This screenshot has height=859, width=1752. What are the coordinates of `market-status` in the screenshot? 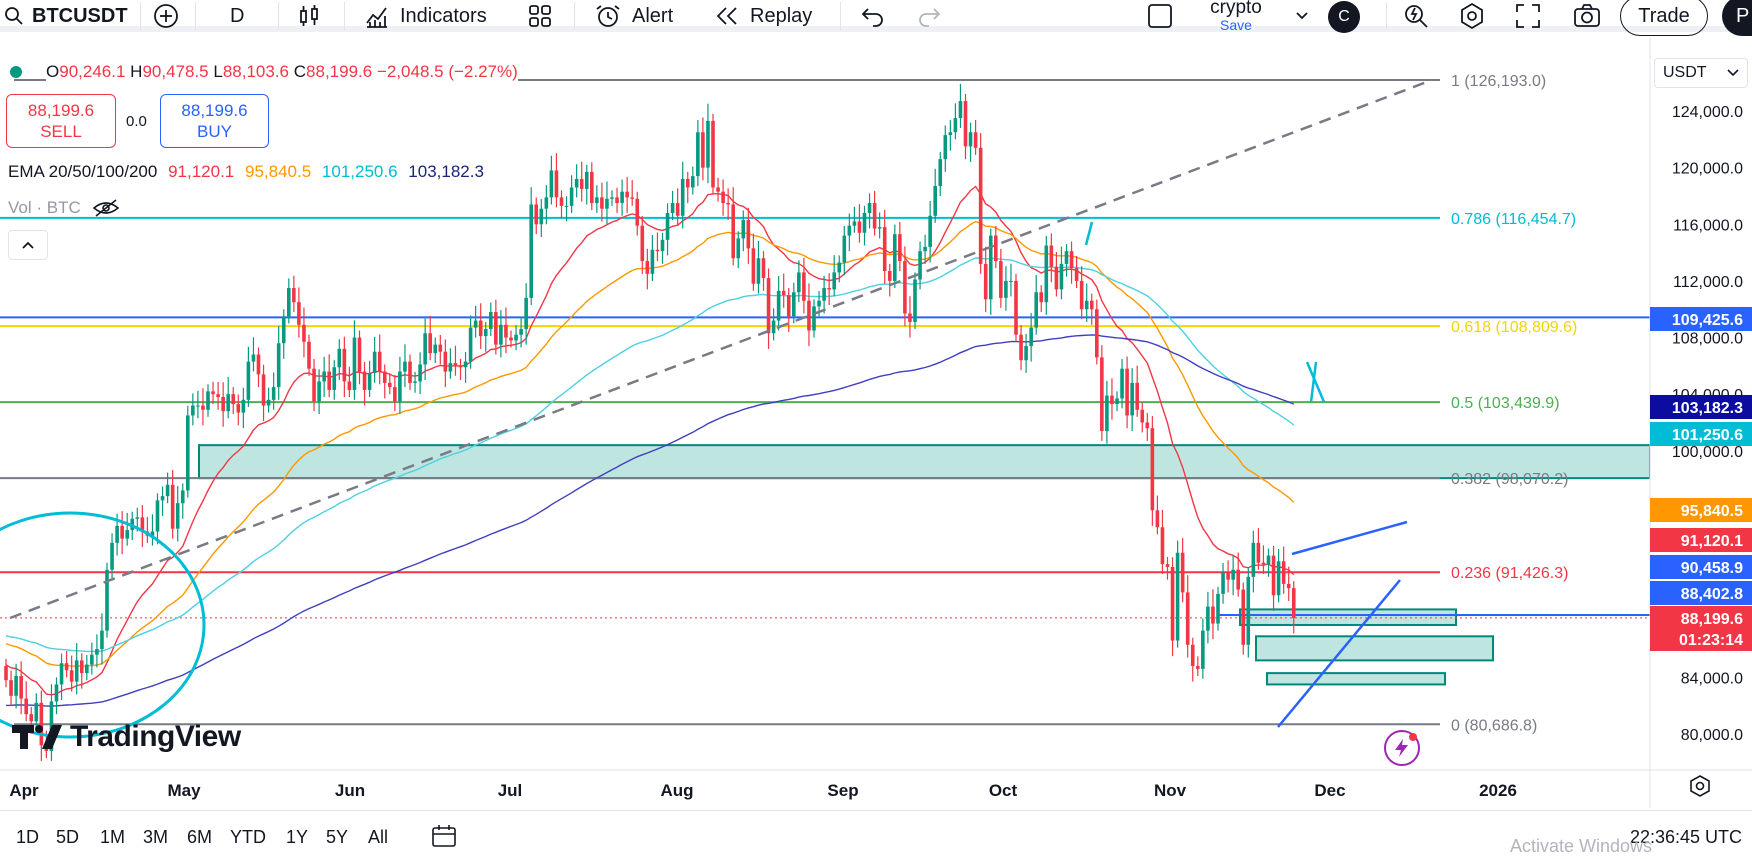 It's located at (11, 72).